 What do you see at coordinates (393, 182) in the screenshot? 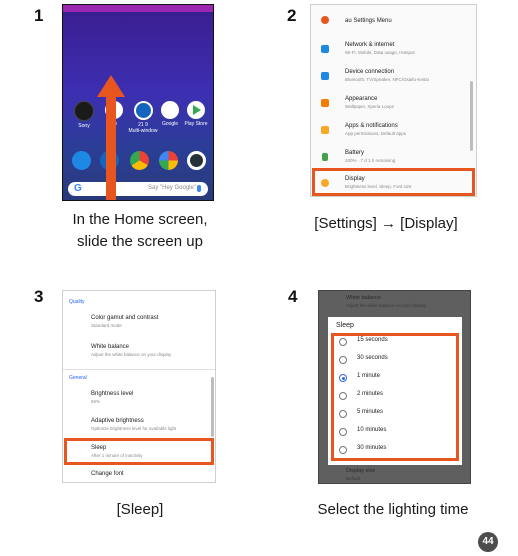
I see `display-highlight-box` at bounding box center [393, 182].